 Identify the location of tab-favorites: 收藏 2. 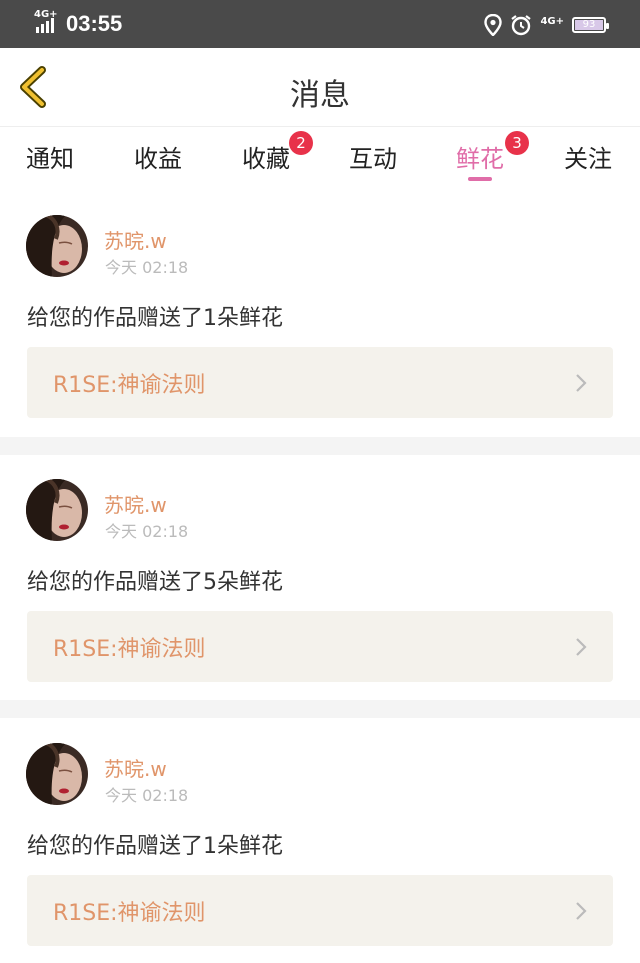
(277, 152).